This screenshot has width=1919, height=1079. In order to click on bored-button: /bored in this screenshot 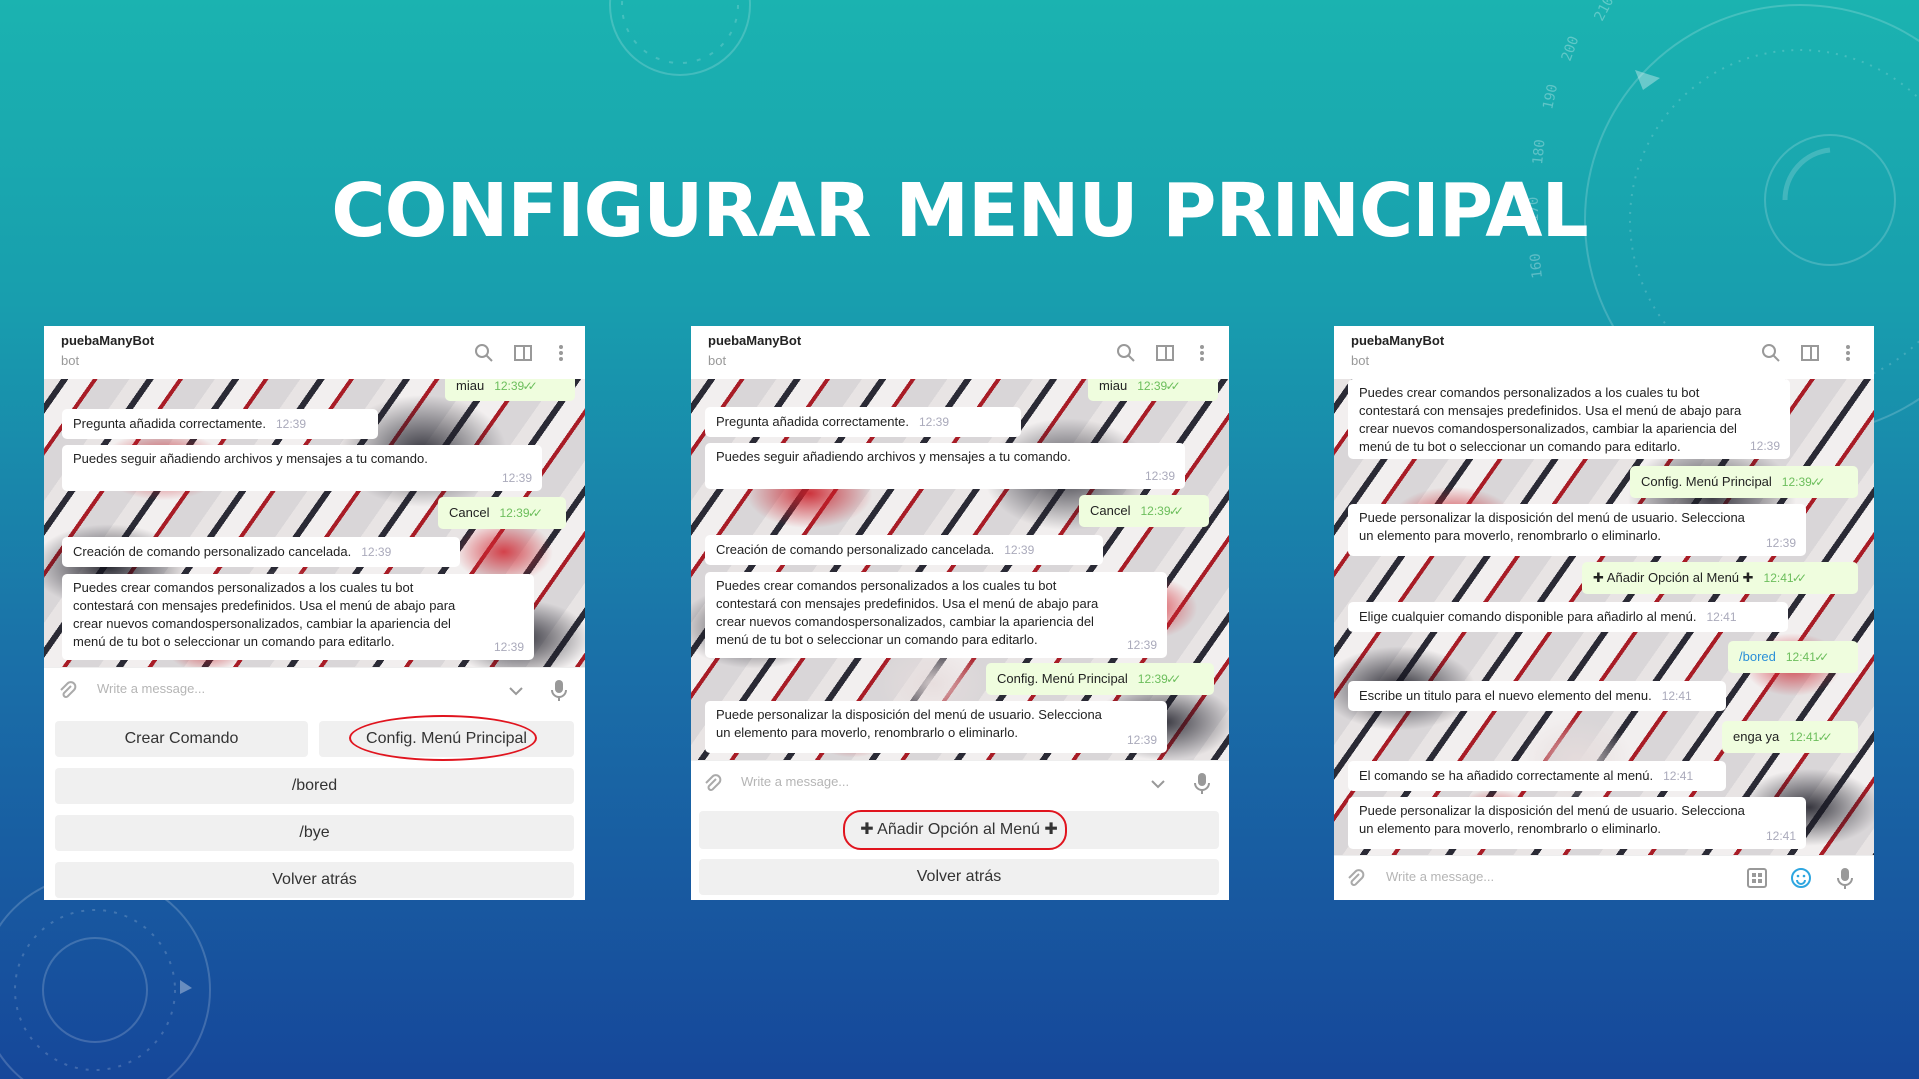, I will do `click(314, 786)`.